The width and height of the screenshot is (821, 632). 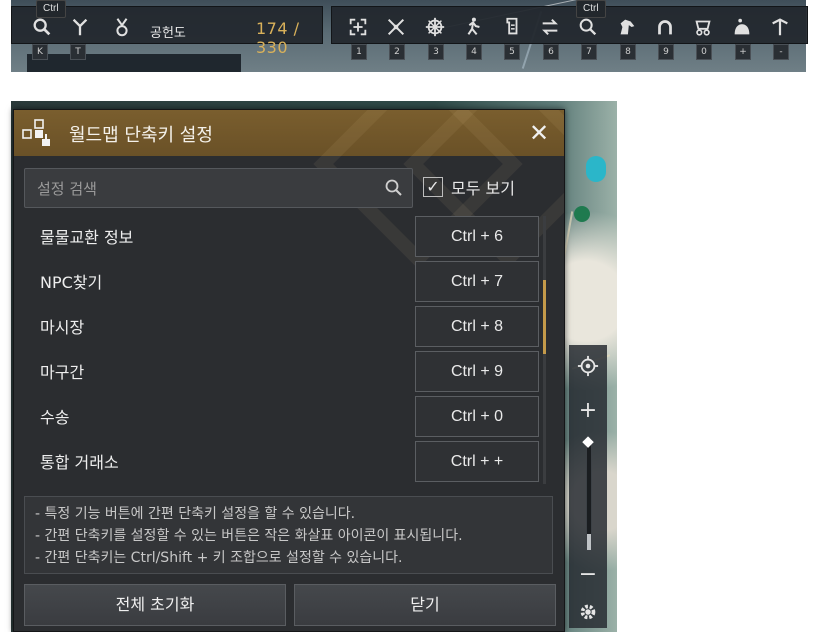 I want to click on shortcut-key-button: Ctrl + +, so click(x=477, y=461).